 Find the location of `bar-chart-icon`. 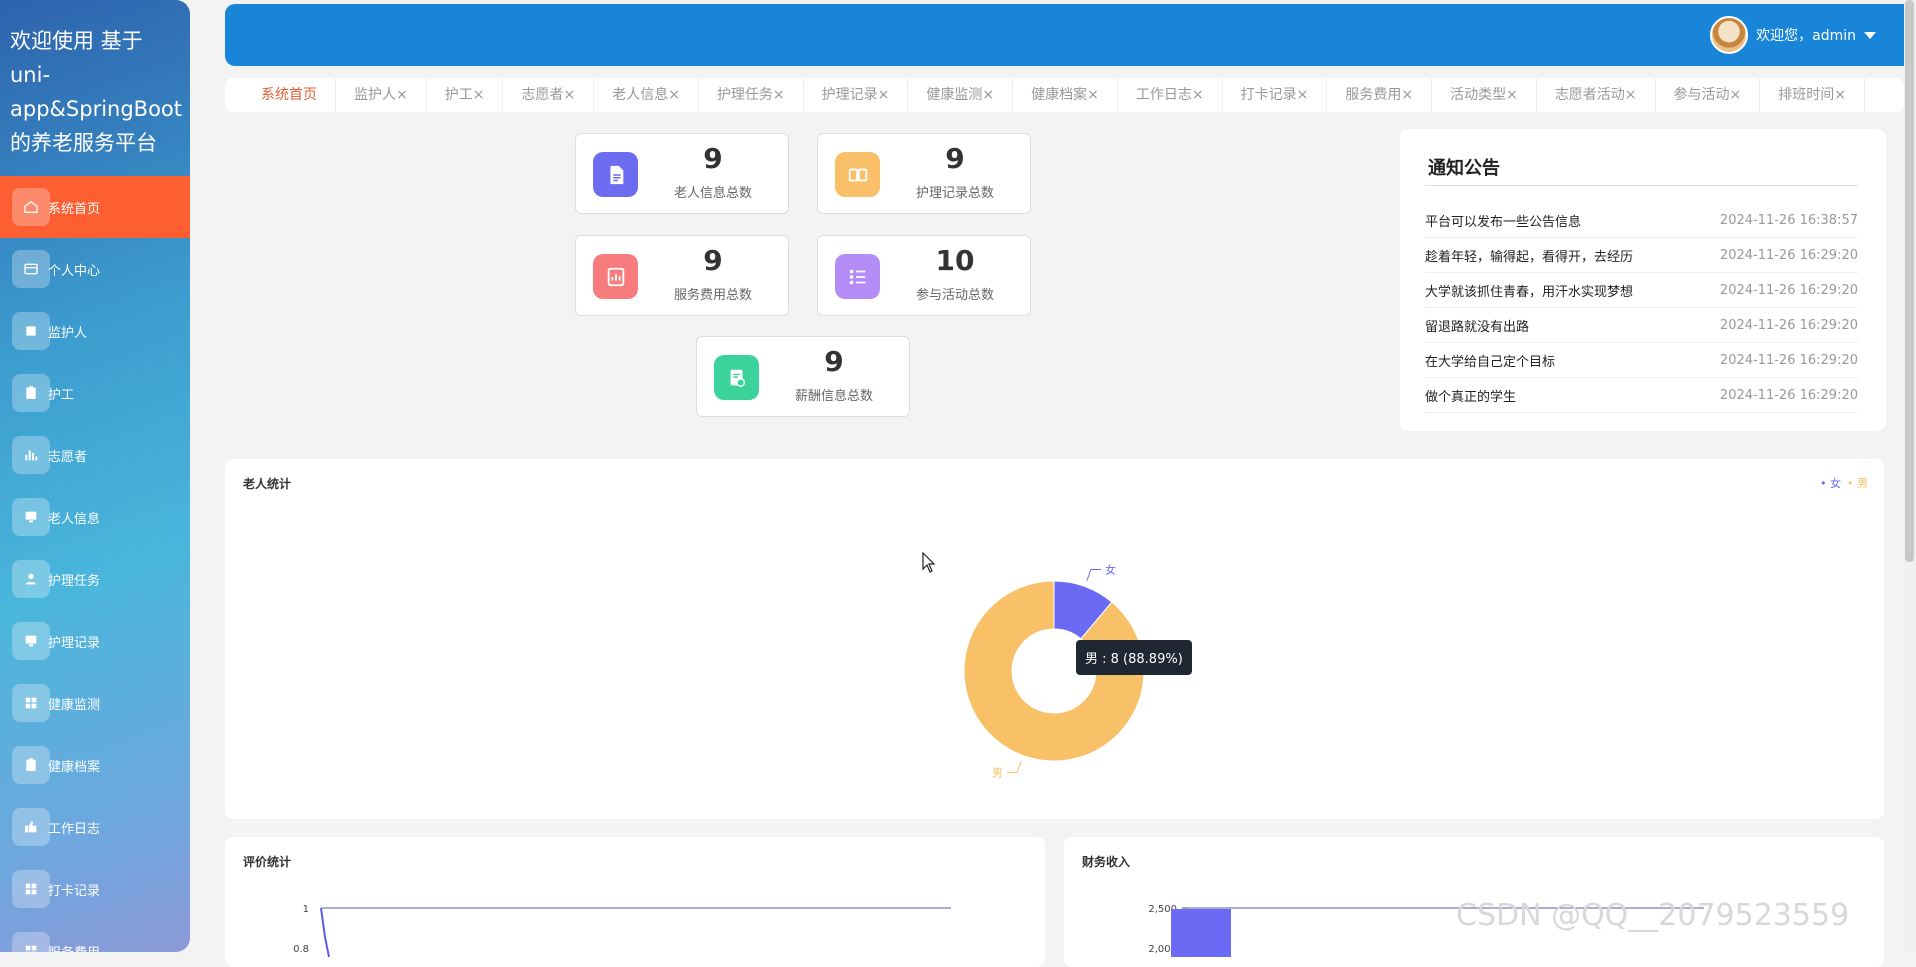

bar-chart-icon is located at coordinates (31, 455).